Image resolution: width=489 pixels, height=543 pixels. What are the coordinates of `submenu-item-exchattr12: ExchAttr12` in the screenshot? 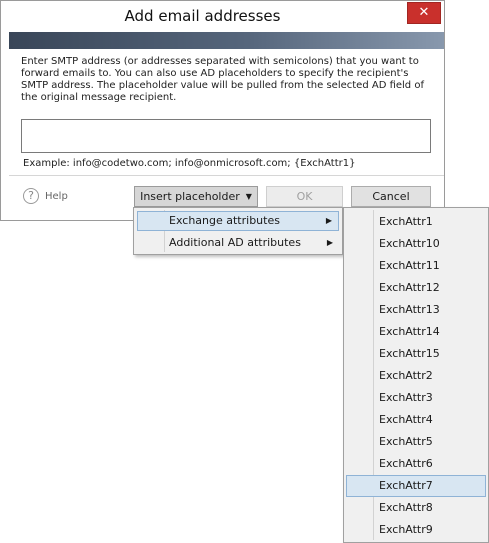 It's located at (416, 288).